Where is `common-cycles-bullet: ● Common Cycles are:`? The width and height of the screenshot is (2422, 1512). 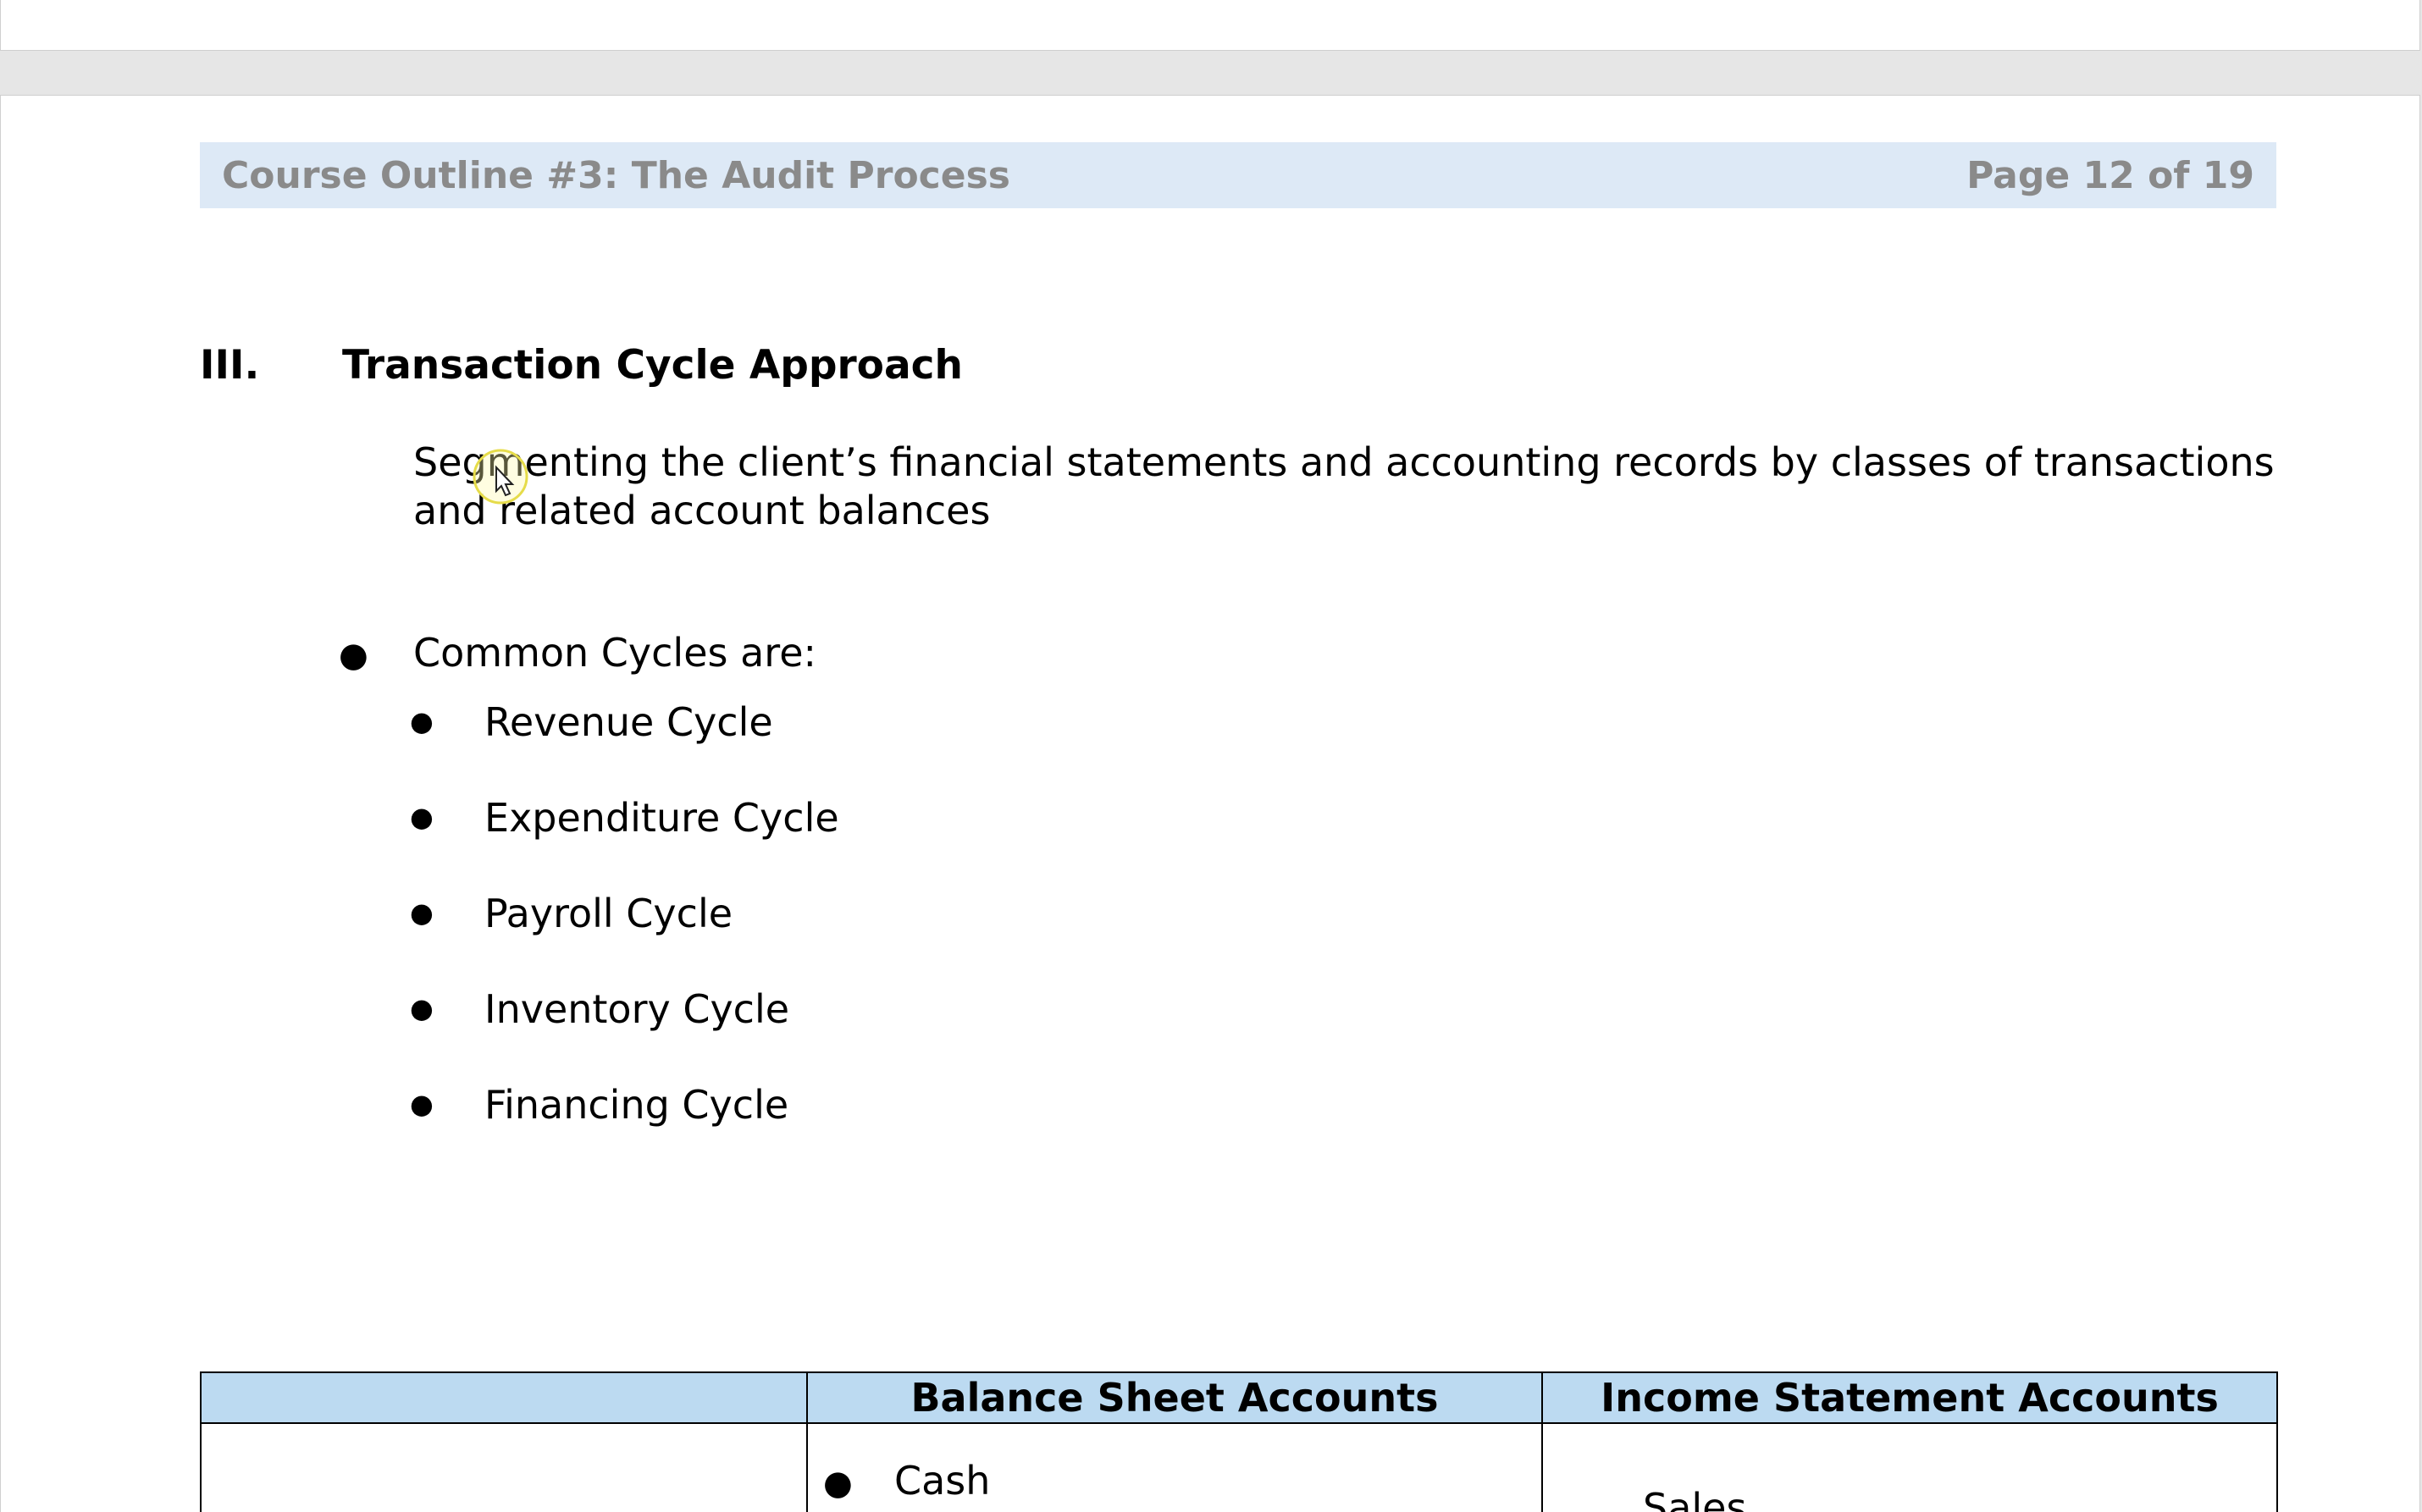
common-cycles-bullet: ● Common Cycles are: is located at coordinates (577, 653).